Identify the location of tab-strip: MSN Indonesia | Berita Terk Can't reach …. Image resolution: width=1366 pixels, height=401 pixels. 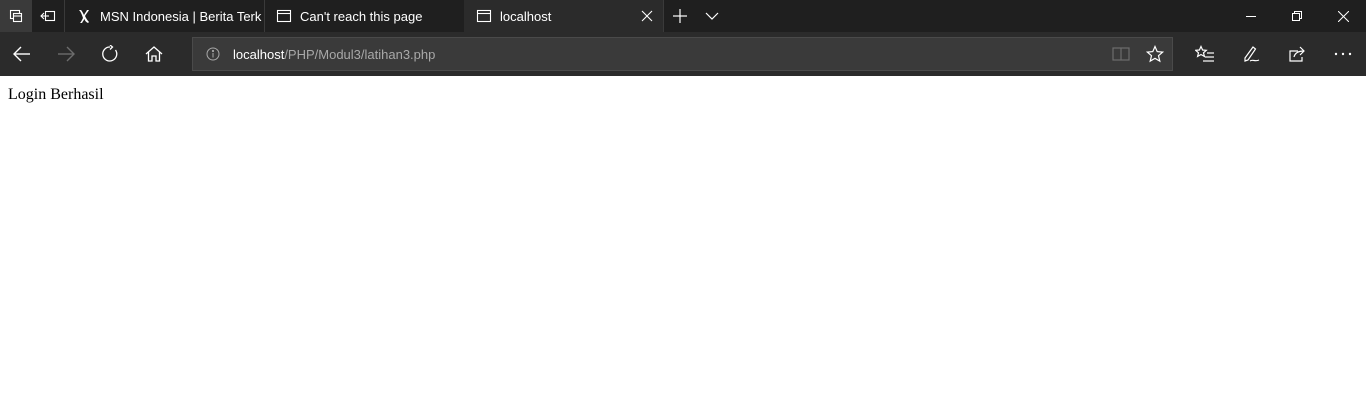
(683, 16).